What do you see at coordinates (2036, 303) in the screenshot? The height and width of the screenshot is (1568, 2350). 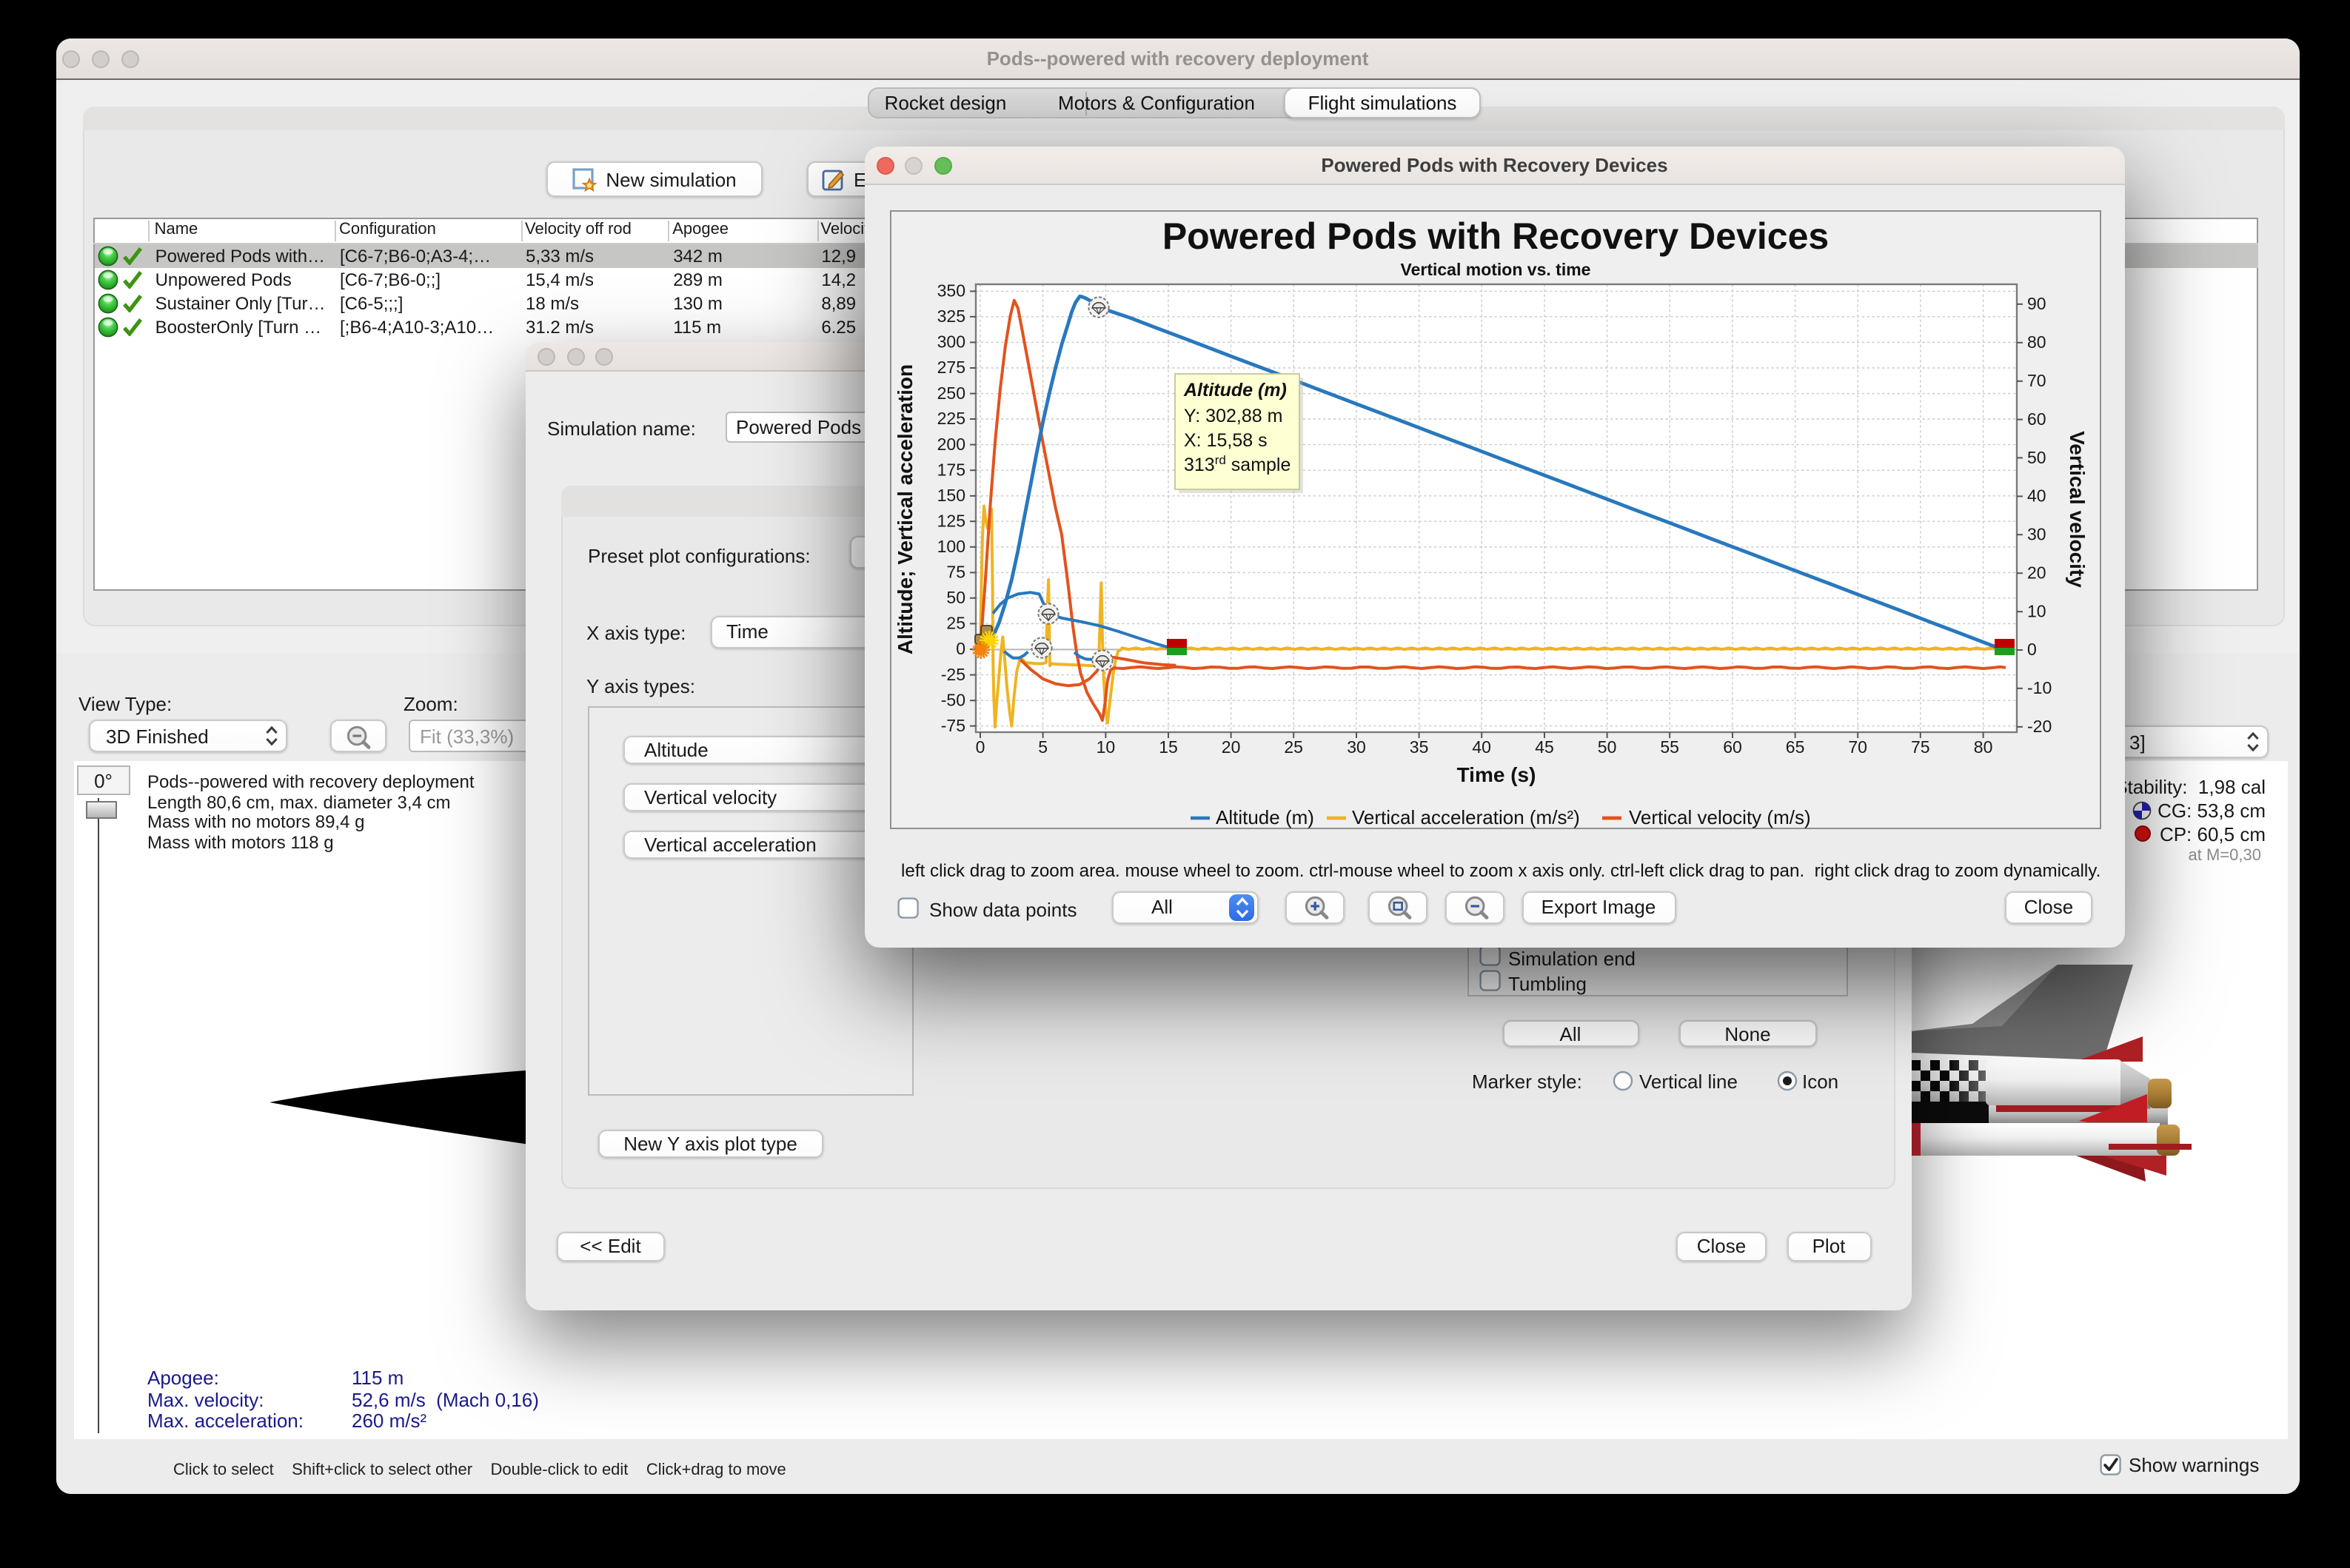 I see `svg-text: 90` at bounding box center [2036, 303].